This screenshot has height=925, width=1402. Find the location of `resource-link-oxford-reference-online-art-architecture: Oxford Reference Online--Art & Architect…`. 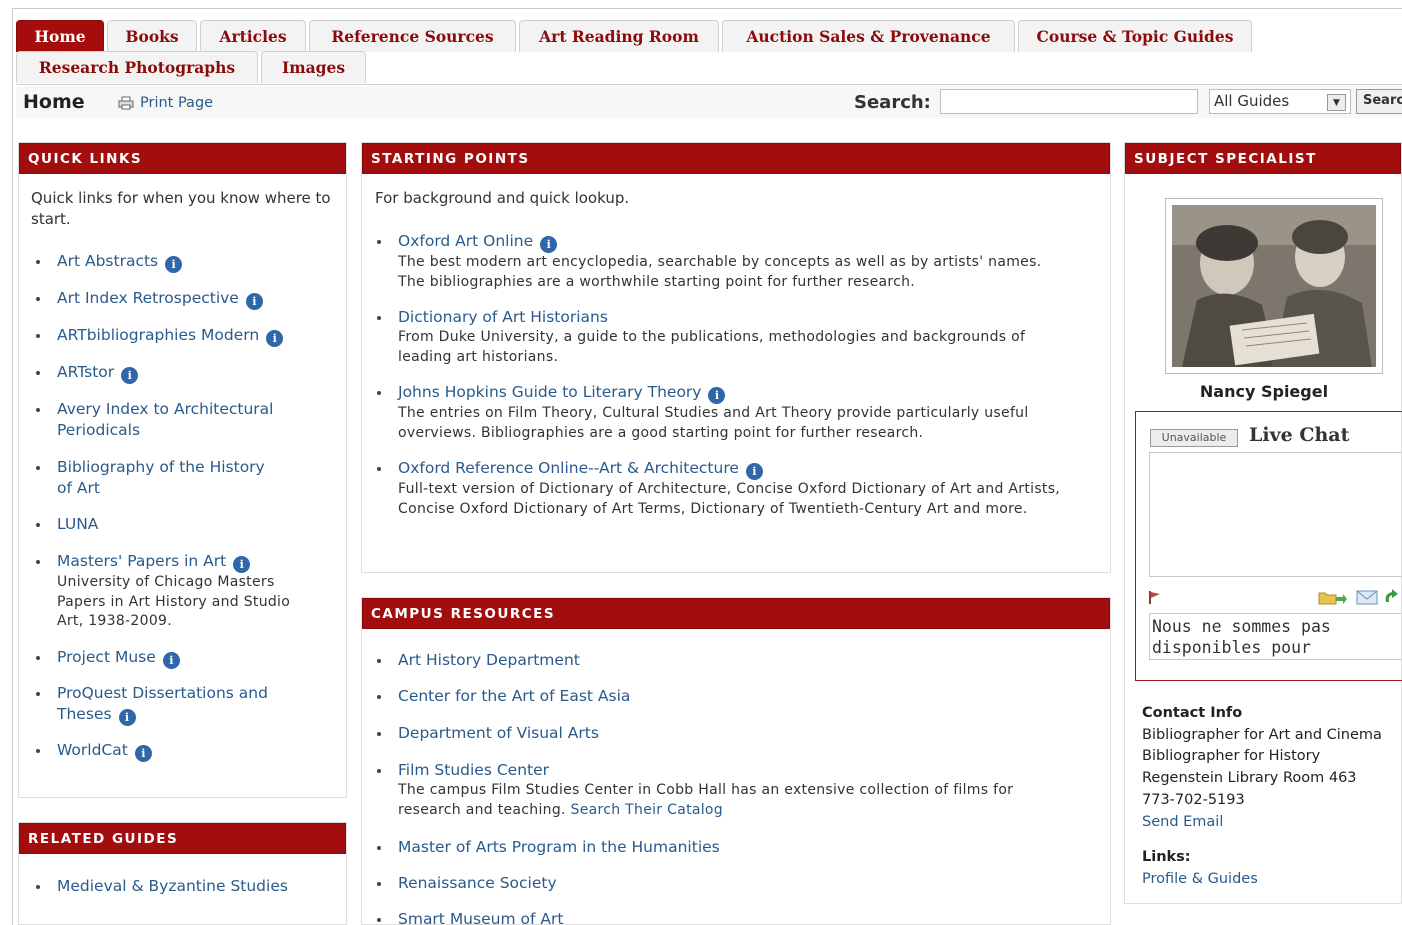

resource-link-oxford-reference-online-art-architecture: Oxford Reference Online--Art & Architect… is located at coordinates (732, 469).